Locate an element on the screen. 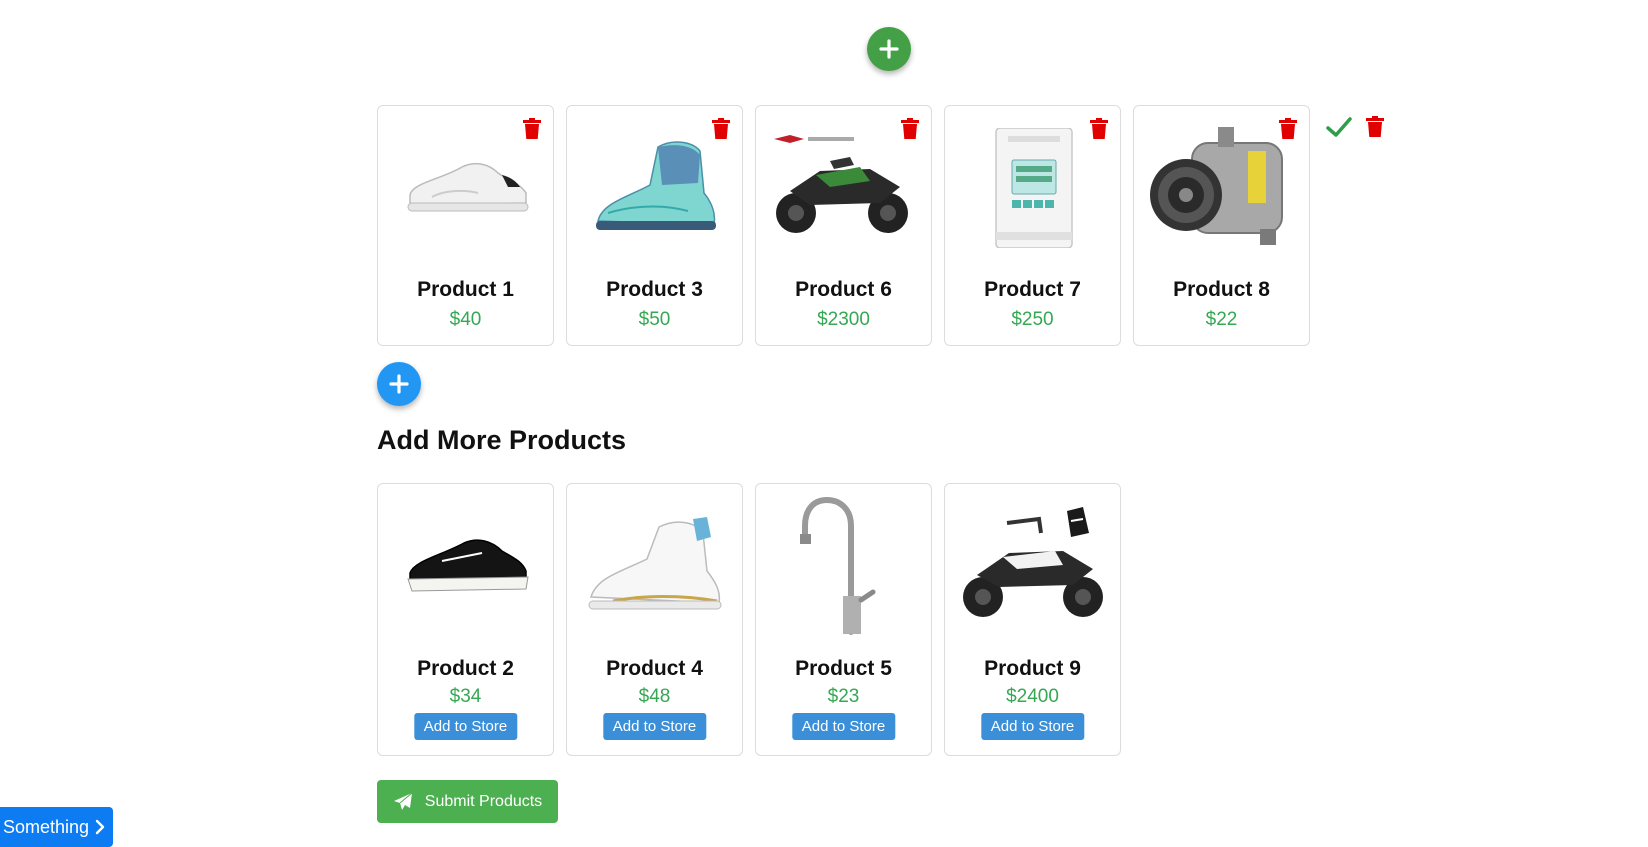 The width and height of the screenshot is (1648, 847). product-name: Product 2 is located at coordinates (465, 668).